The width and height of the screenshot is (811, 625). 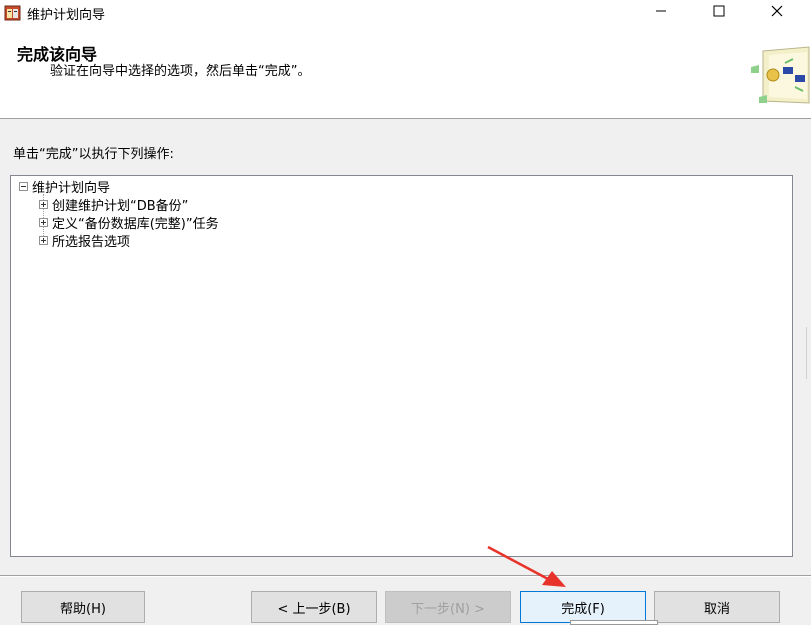 What do you see at coordinates (66, 15) in the screenshot?
I see `window-title: 维护计划向导` at bounding box center [66, 15].